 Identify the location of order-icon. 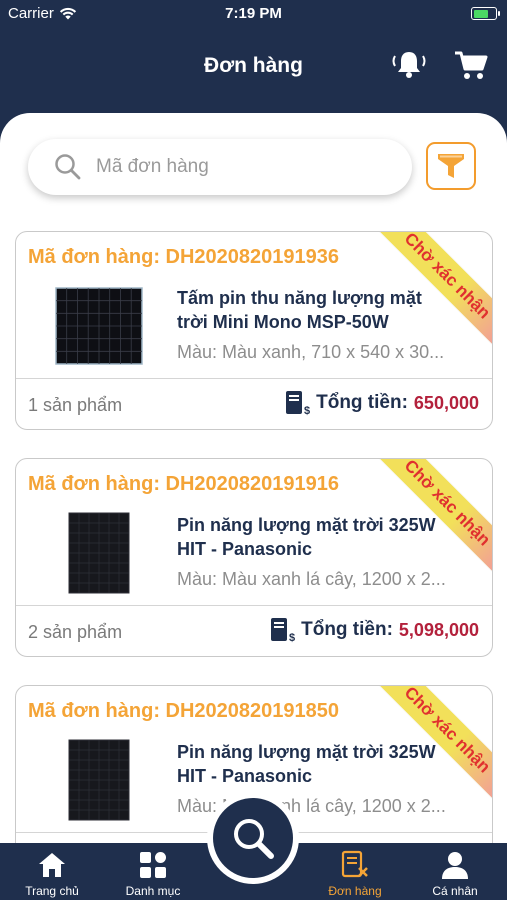
(354, 864).